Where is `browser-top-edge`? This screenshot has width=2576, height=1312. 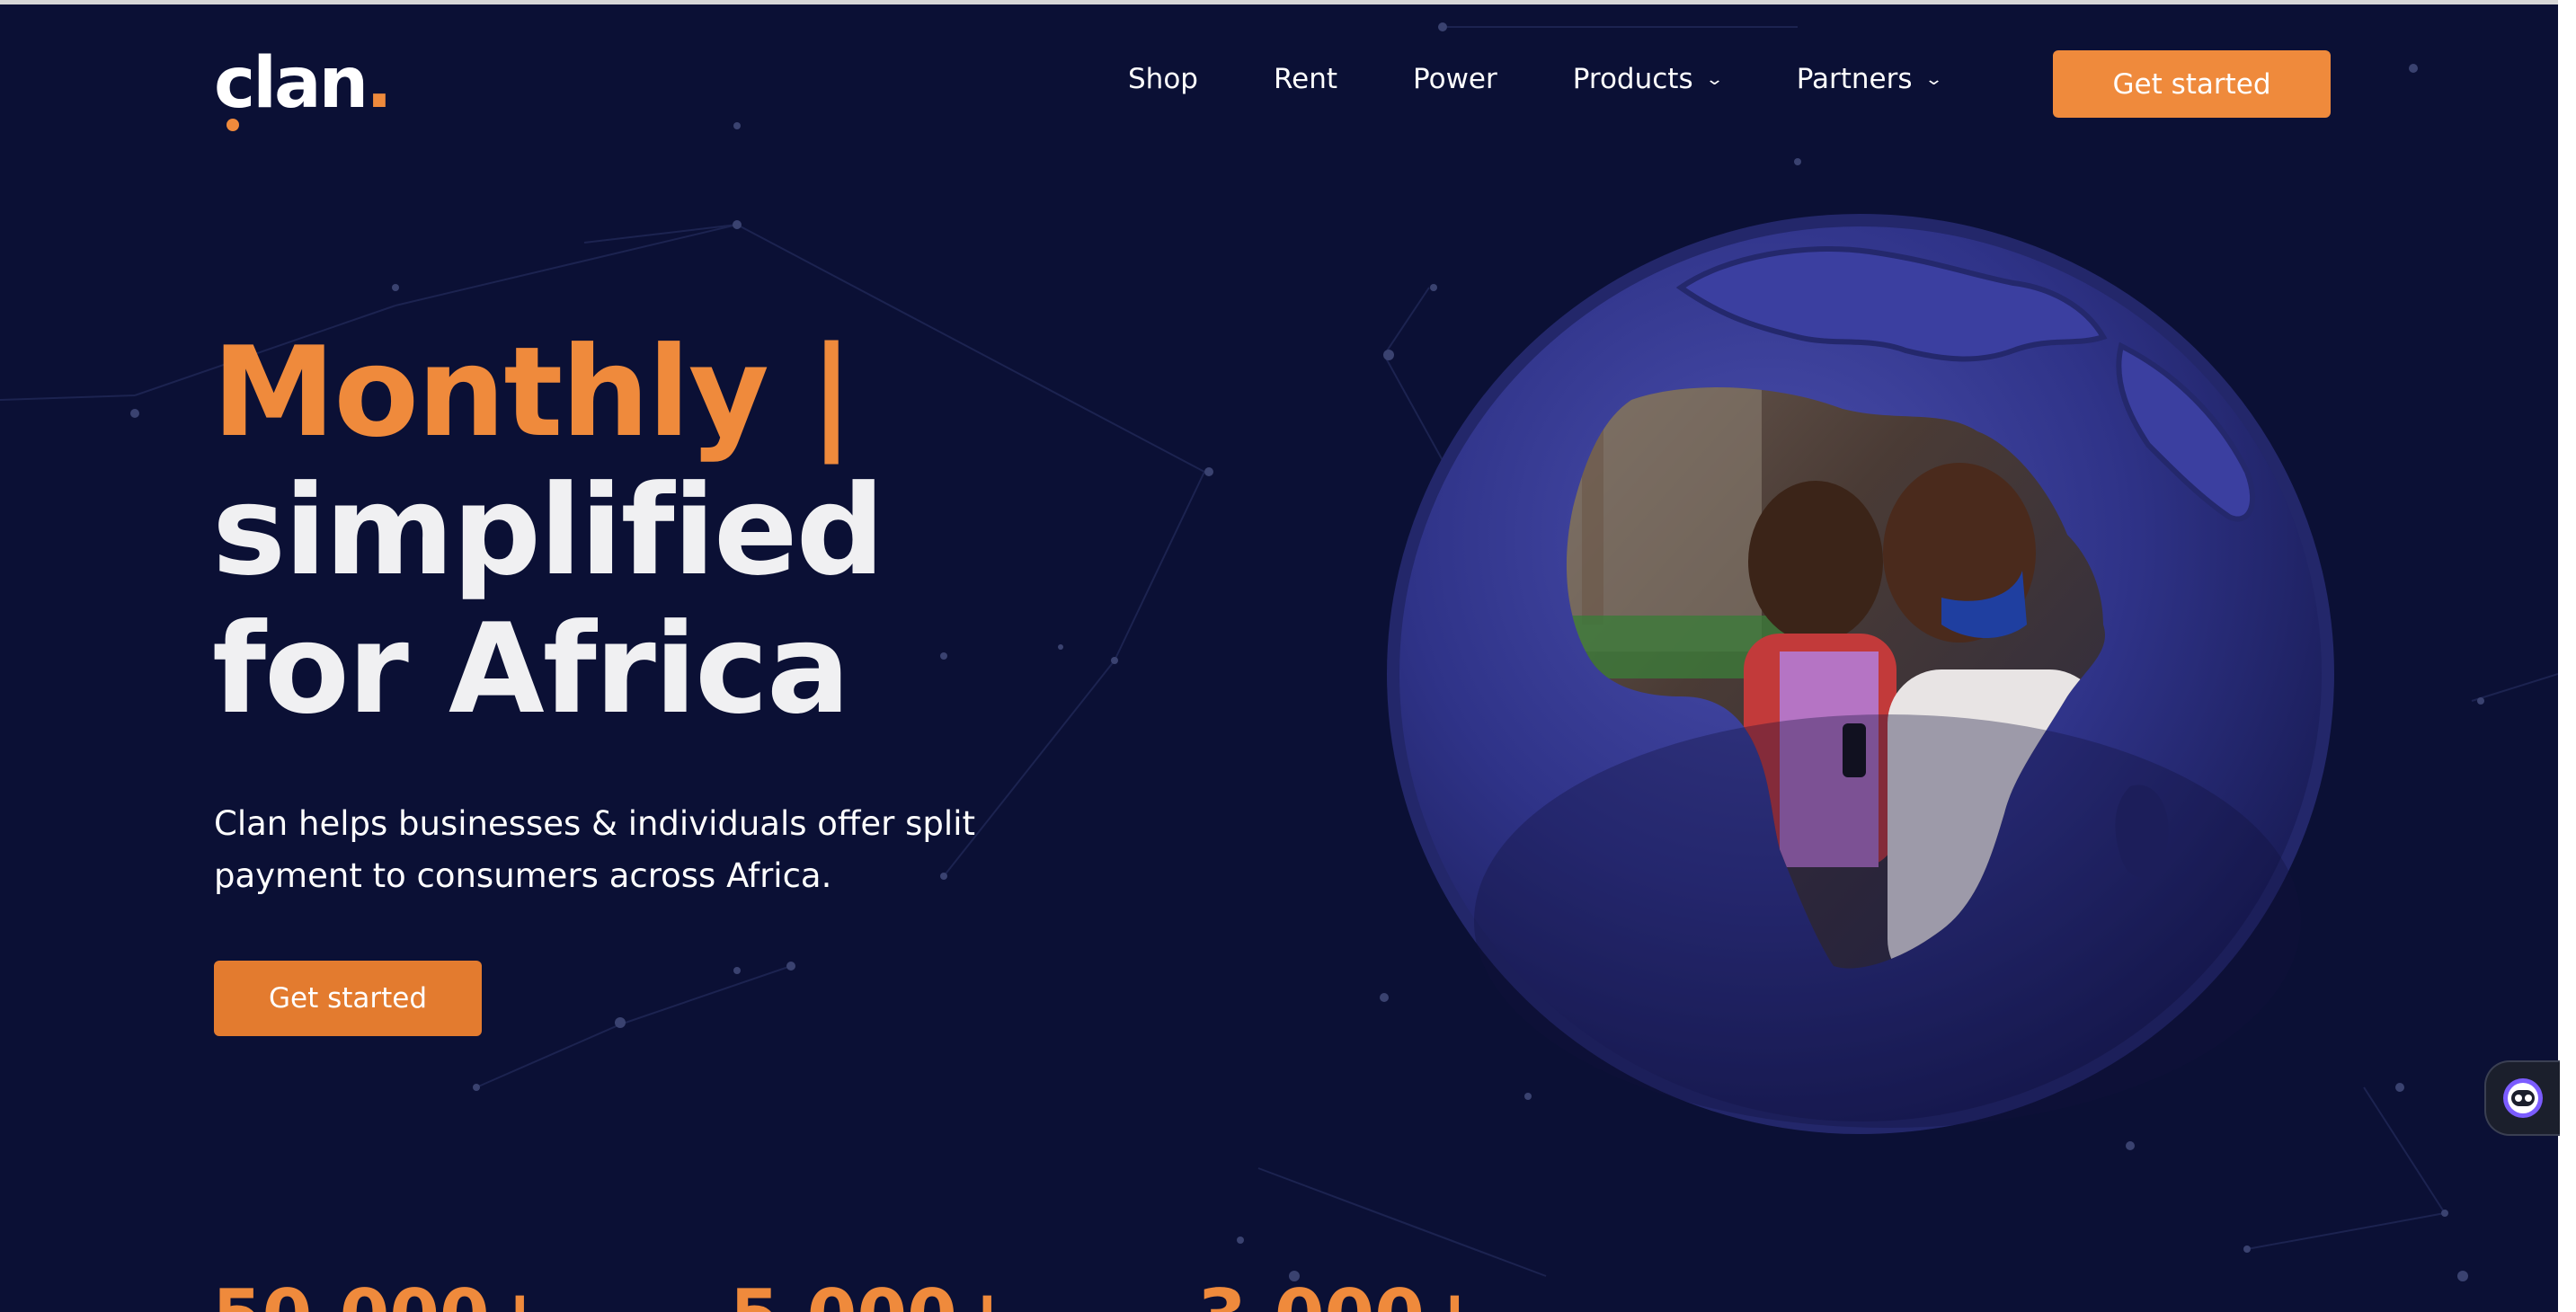 browser-top-edge is located at coordinates (1288, 2).